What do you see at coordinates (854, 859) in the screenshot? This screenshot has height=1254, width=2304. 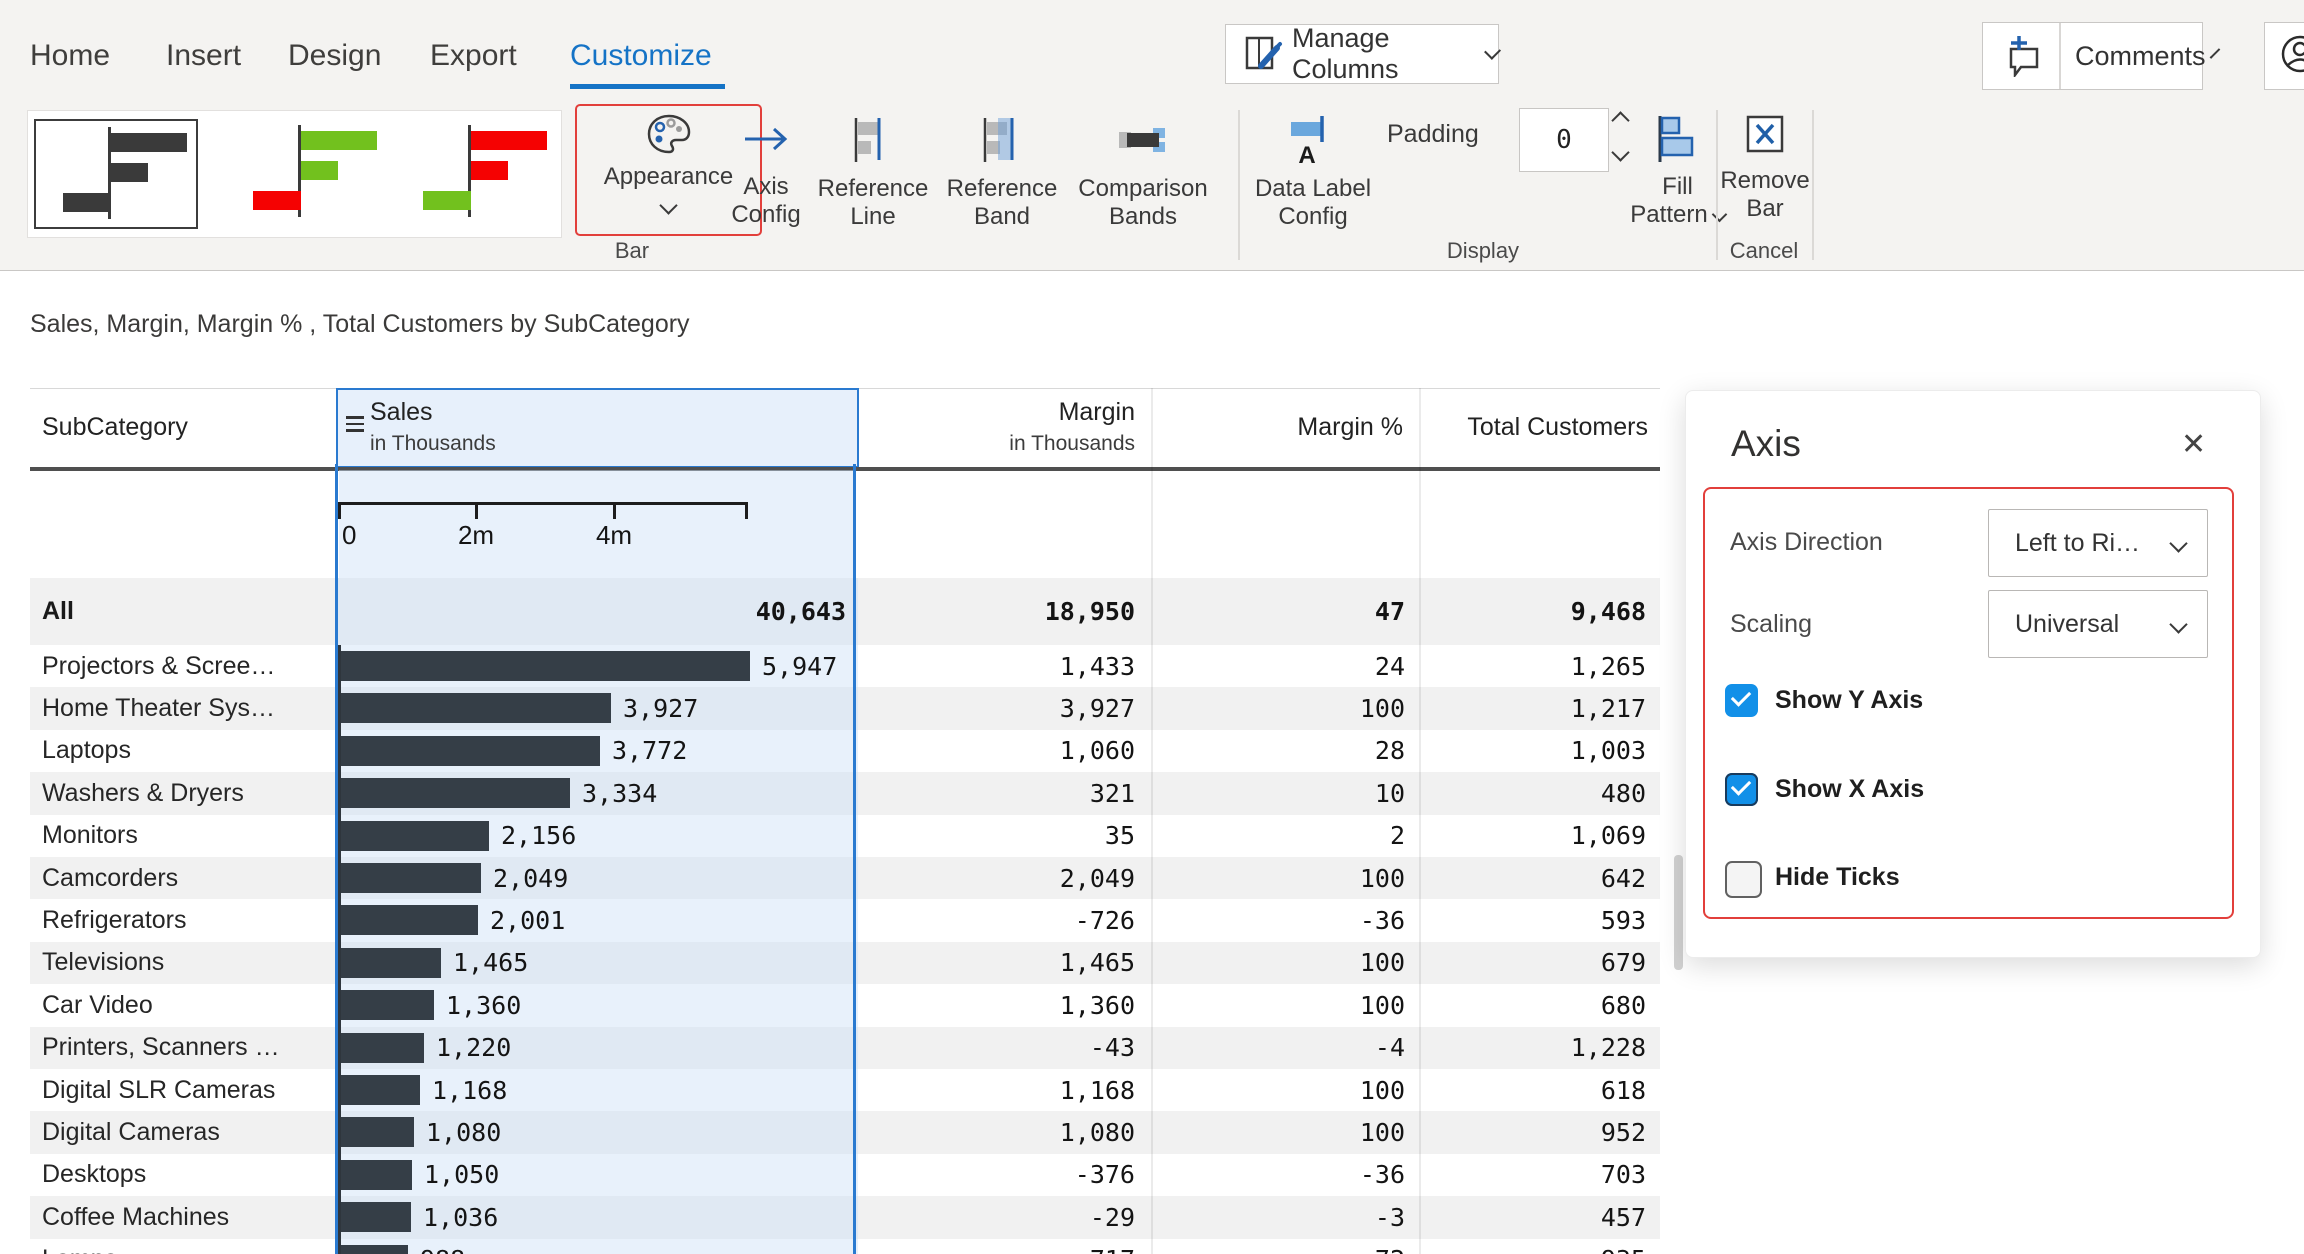 I see `selection-border-right` at bounding box center [854, 859].